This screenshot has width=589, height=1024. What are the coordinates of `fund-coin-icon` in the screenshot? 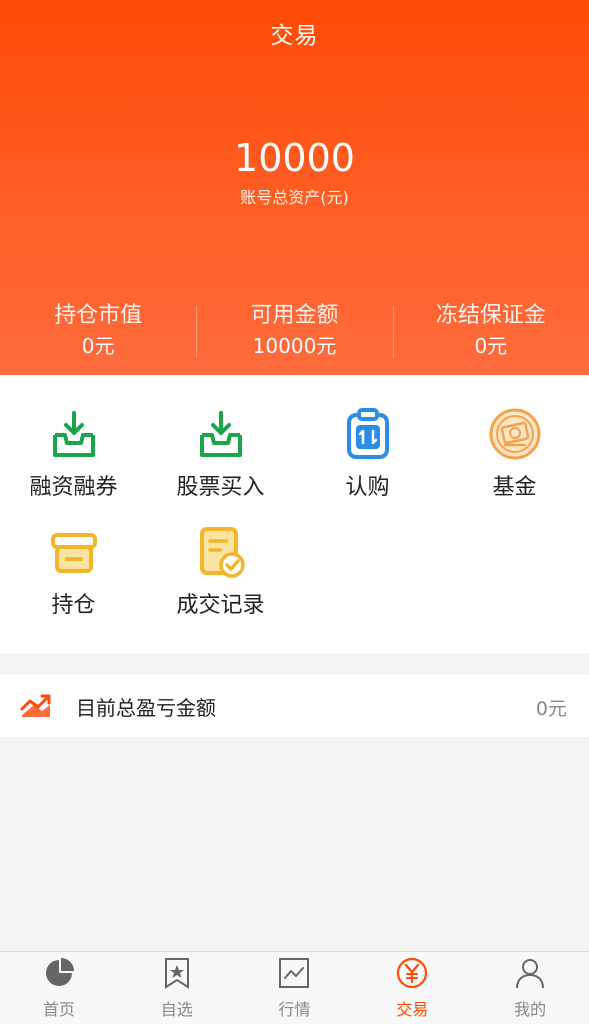 It's located at (515, 434).